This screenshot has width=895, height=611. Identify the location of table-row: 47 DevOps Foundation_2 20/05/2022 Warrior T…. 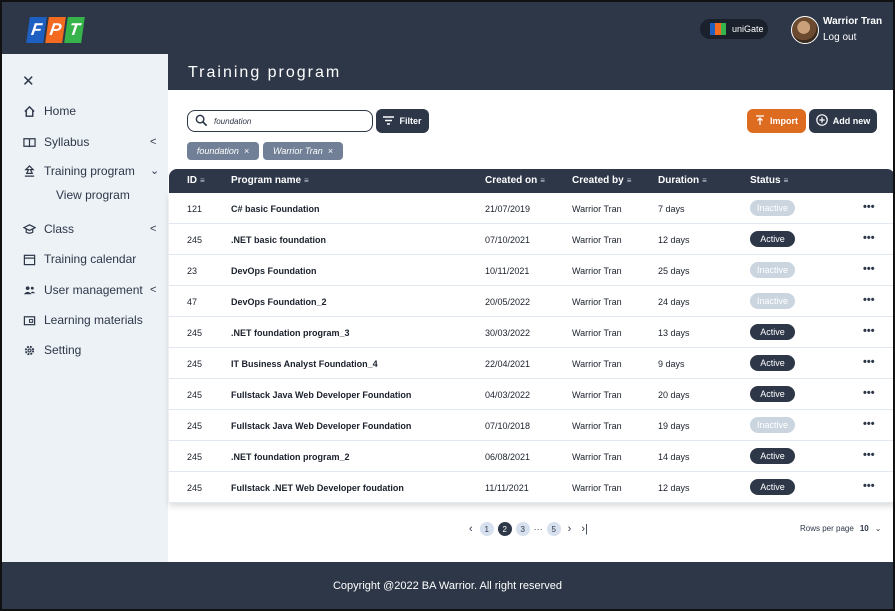
(531, 301).